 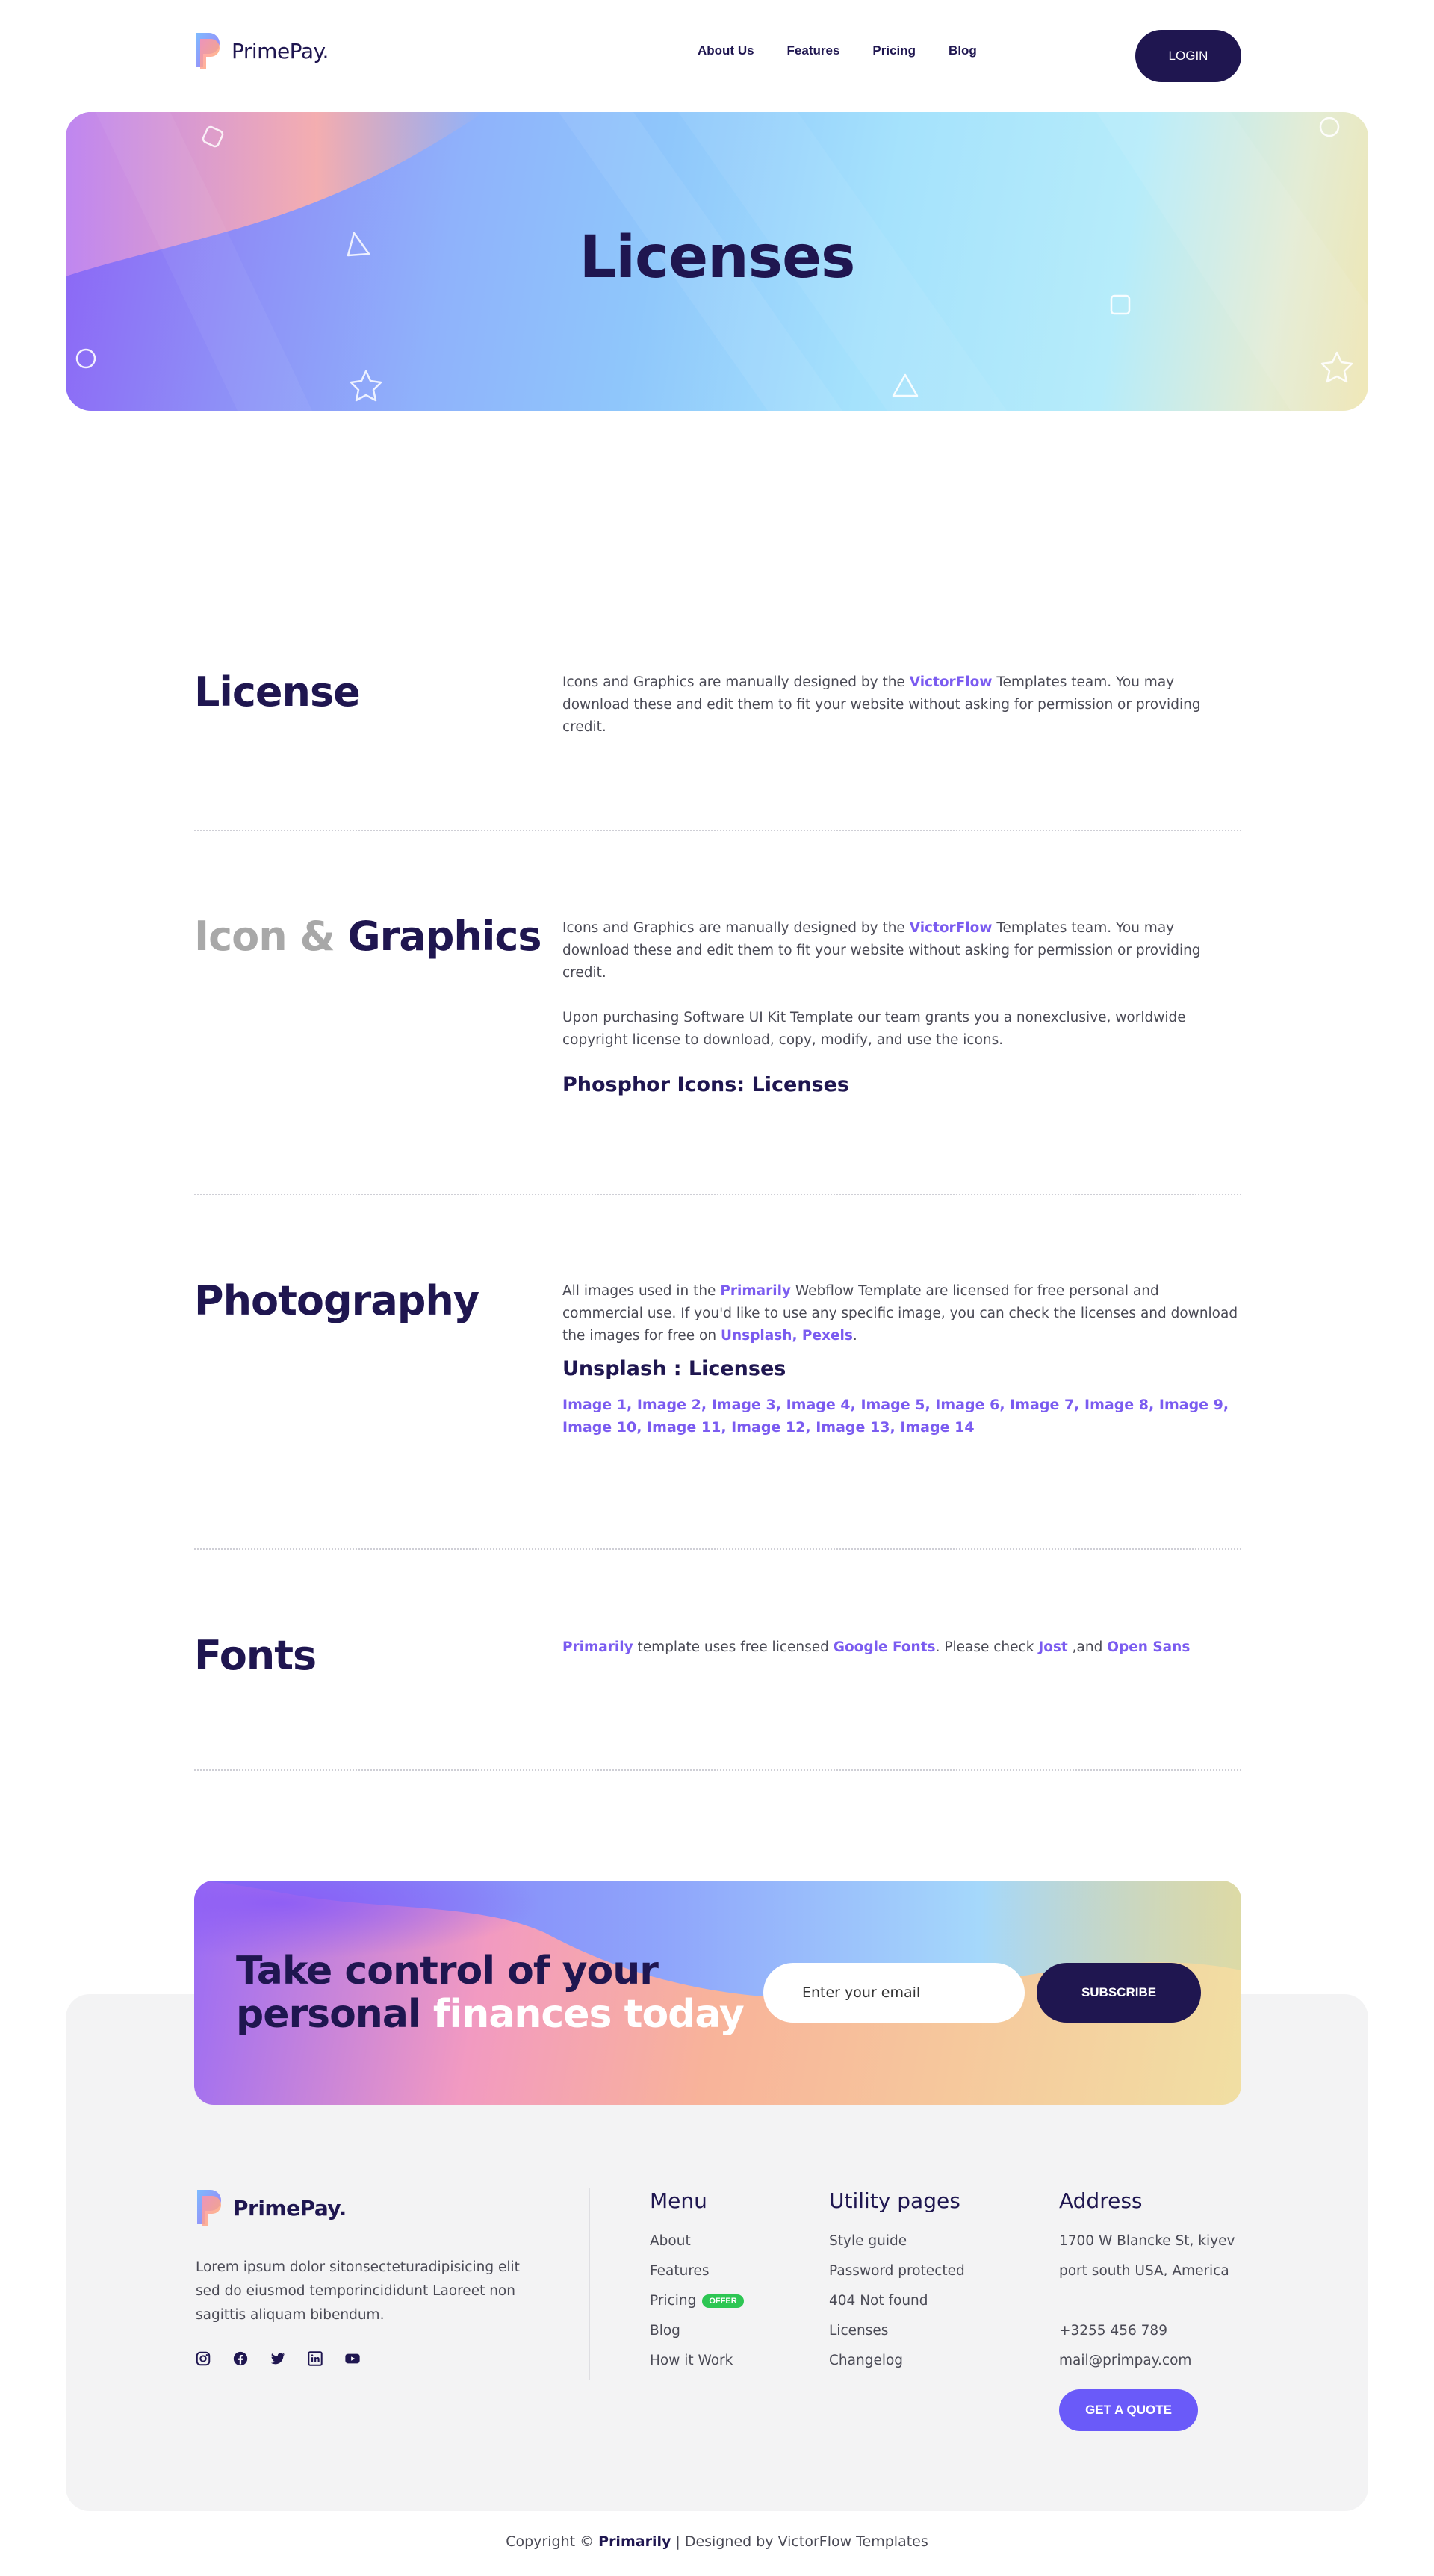 I want to click on jost-link: Jost, so click(x=1052, y=1647).